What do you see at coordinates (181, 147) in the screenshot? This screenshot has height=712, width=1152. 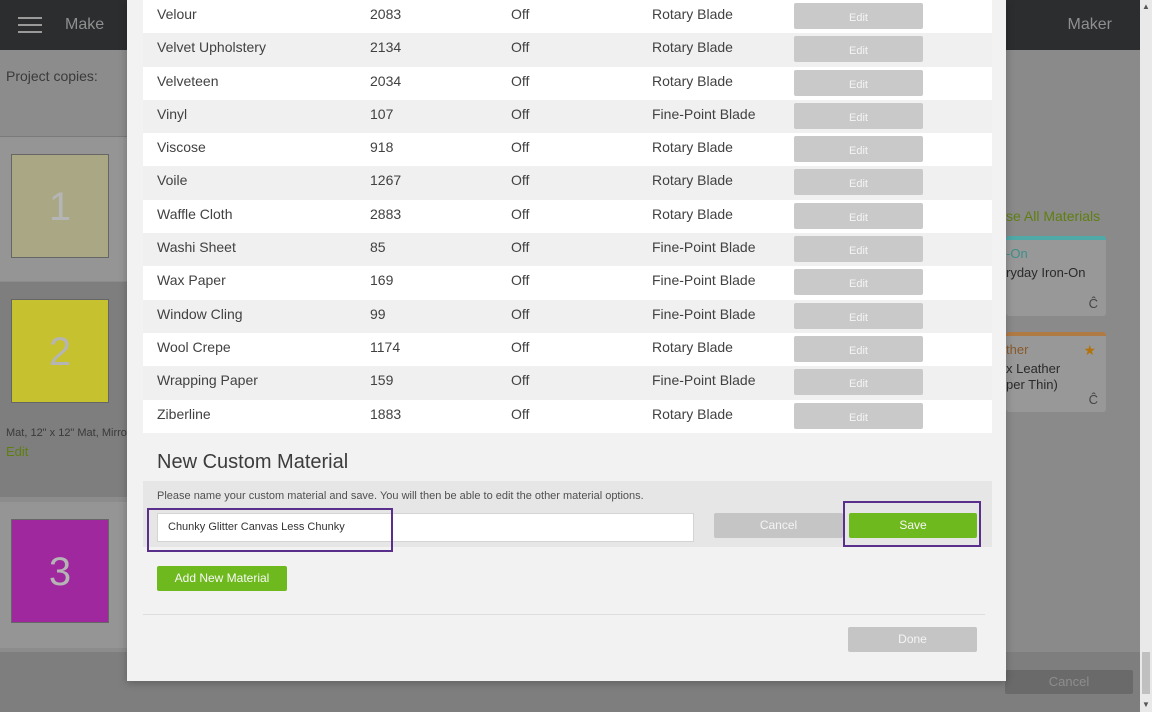 I see `material-name: Viscose` at bounding box center [181, 147].